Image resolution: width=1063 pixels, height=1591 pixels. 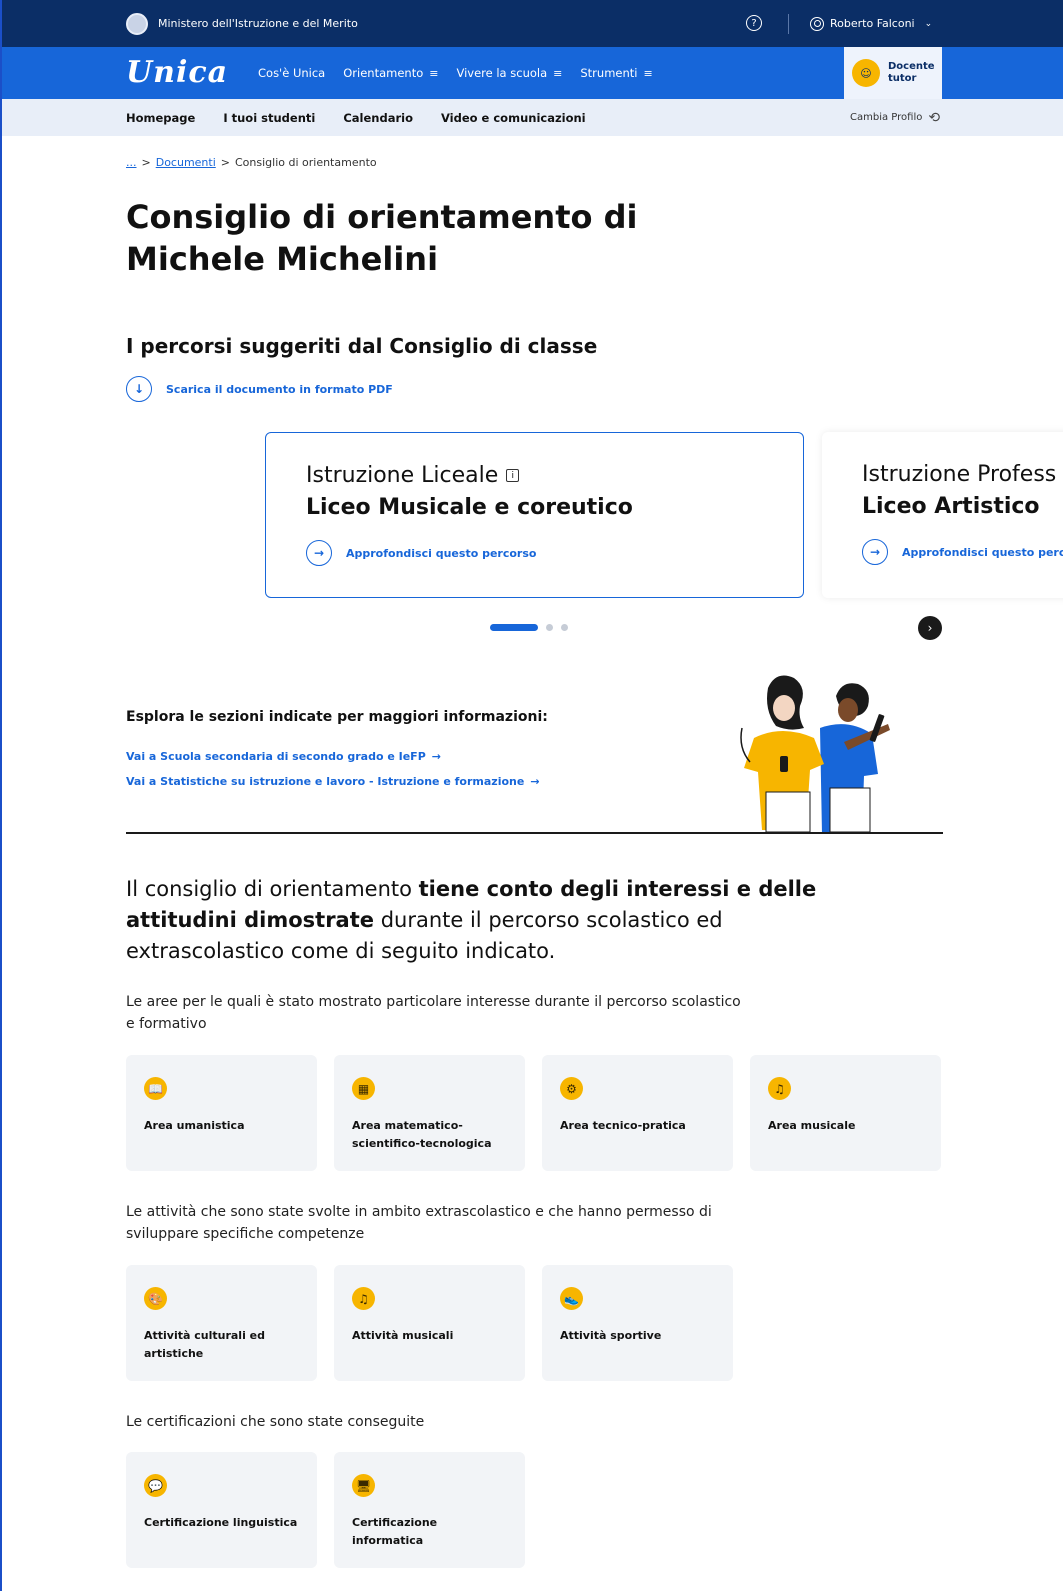 What do you see at coordinates (383, 73) in the screenshot?
I see `nav-item-label: Orientamento` at bounding box center [383, 73].